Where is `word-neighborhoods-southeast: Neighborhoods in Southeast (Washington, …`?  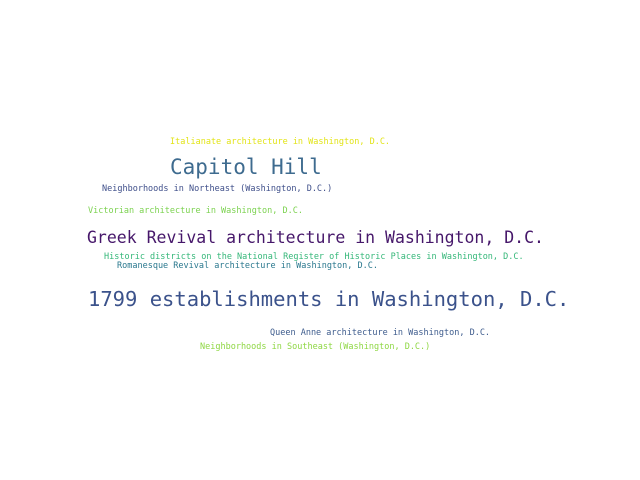 word-neighborhoods-southeast: Neighborhoods in Southeast (Washington, … is located at coordinates (315, 347).